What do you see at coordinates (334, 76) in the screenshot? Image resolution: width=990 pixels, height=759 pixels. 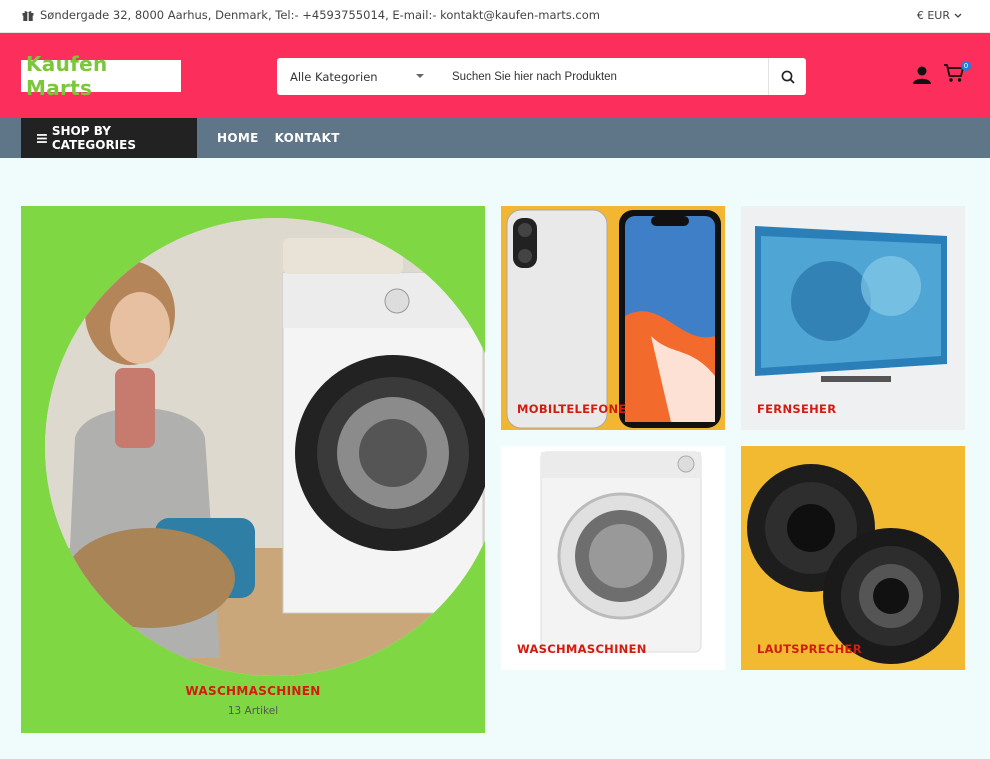 I see `category-select-label: Alle Kategorien` at bounding box center [334, 76].